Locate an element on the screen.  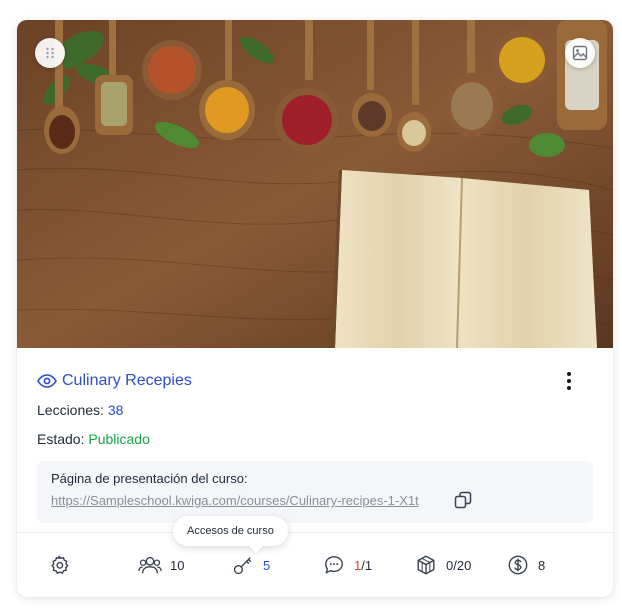
lessons-count: Lecciones: 38 is located at coordinates (80, 410).